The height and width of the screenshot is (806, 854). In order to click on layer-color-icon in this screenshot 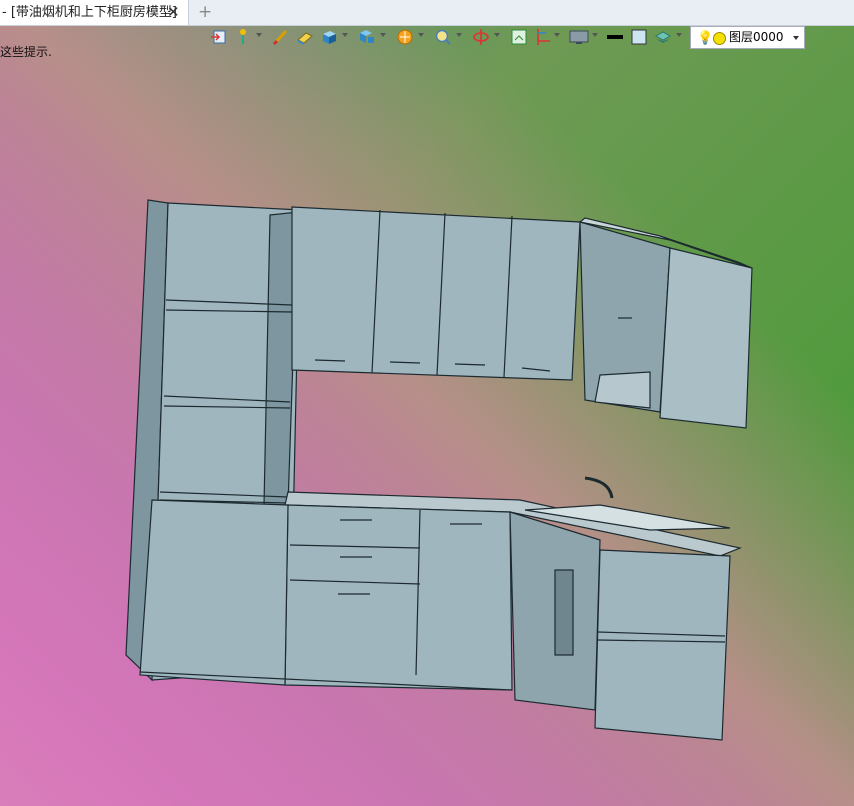, I will do `click(719, 38)`.